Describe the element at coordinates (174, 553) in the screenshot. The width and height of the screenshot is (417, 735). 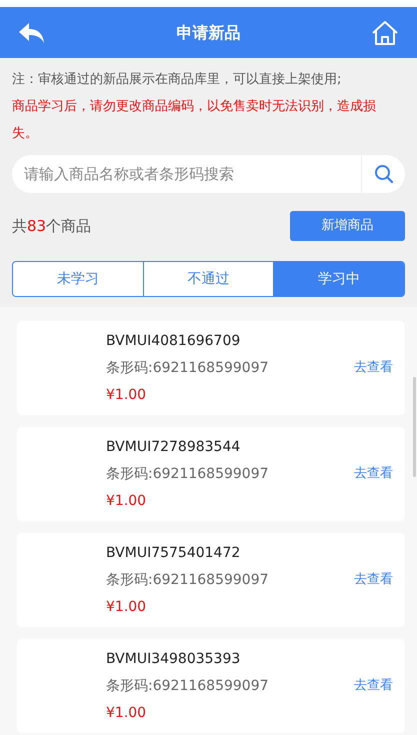
I see `product-name: BVMUI7575401472` at that location.